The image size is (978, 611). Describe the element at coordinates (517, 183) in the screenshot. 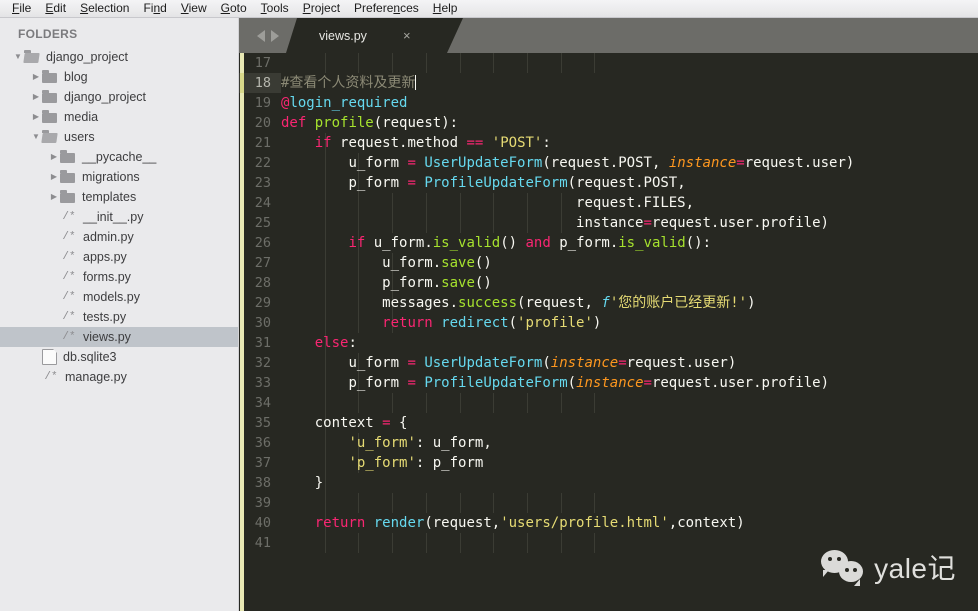

I see `code-text: p_form = ProfileUpdateForm(request.POST,` at that location.